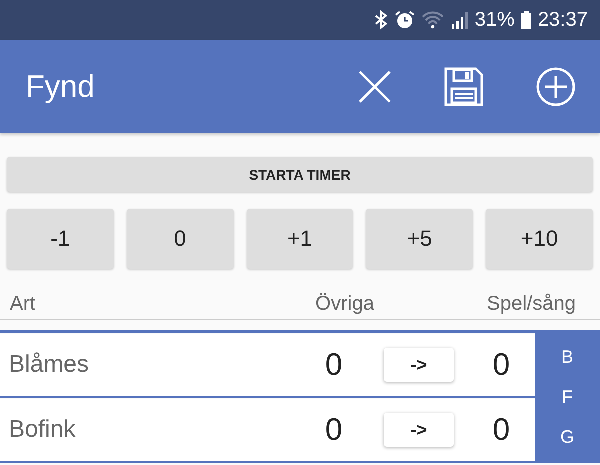 The height and width of the screenshot is (465, 600). Describe the element at coordinates (432, 20) in the screenshot. I see `wifi-icon` at that location.